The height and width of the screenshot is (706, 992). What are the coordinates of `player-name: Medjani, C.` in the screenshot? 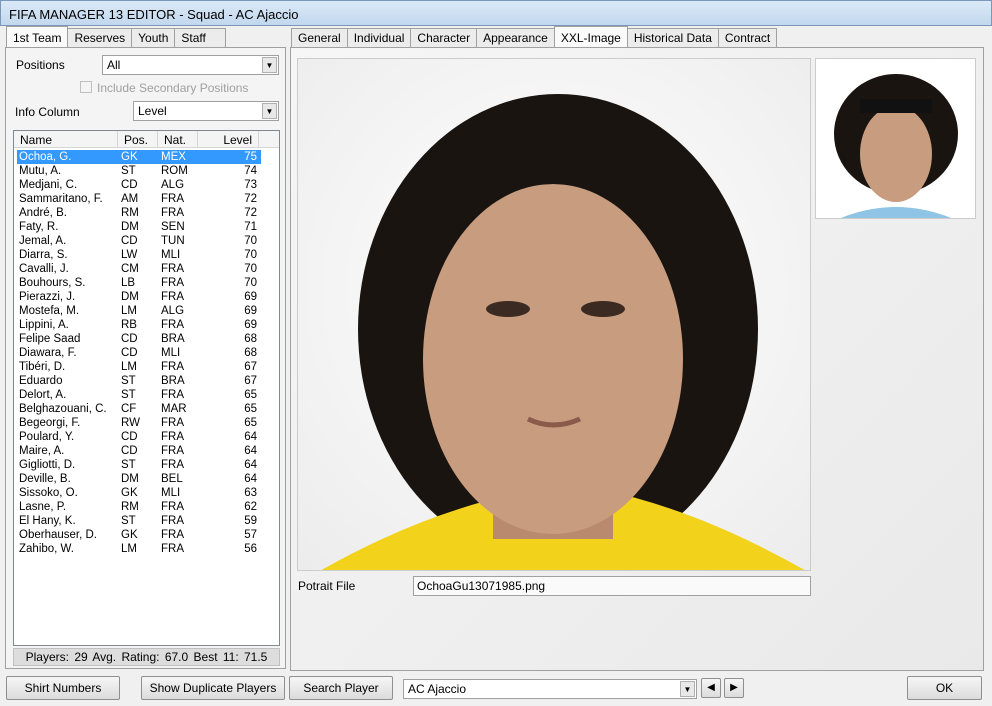 It's located at (48, 185).